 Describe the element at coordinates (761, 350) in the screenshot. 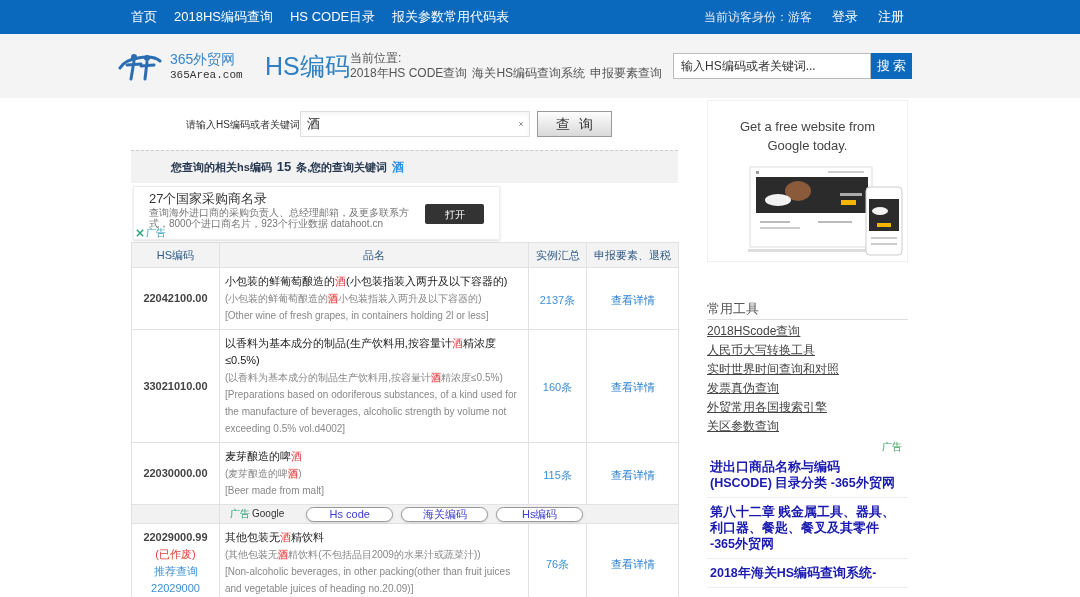

I see `tool-link: 人民币大写转换工具` at that location.